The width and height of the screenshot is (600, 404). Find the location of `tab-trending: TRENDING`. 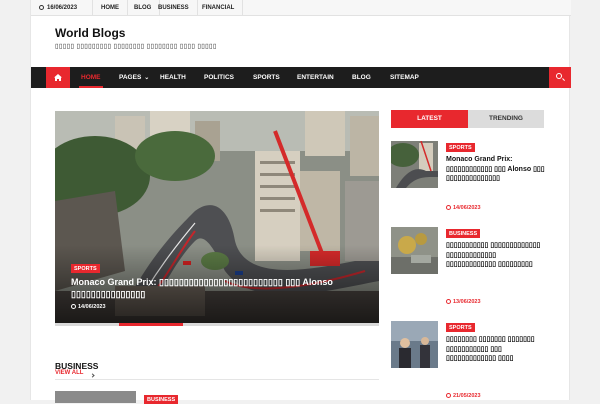

tab-trending: TRENDING is located at coordinates (506, 119).